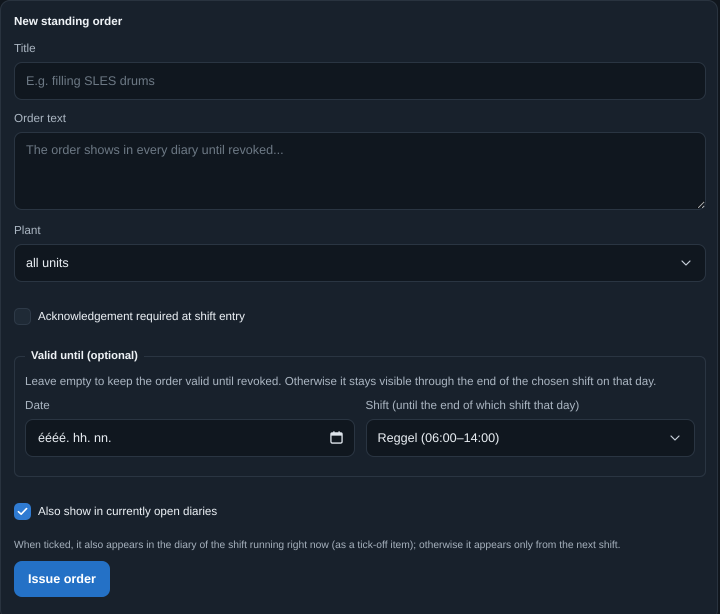 The height and width of the screenshot is (614, 720). Describe the element at coordinates (530, 438) in the screenshot. I see `dropdown: Reggel (06:00–14:00)` at that location.